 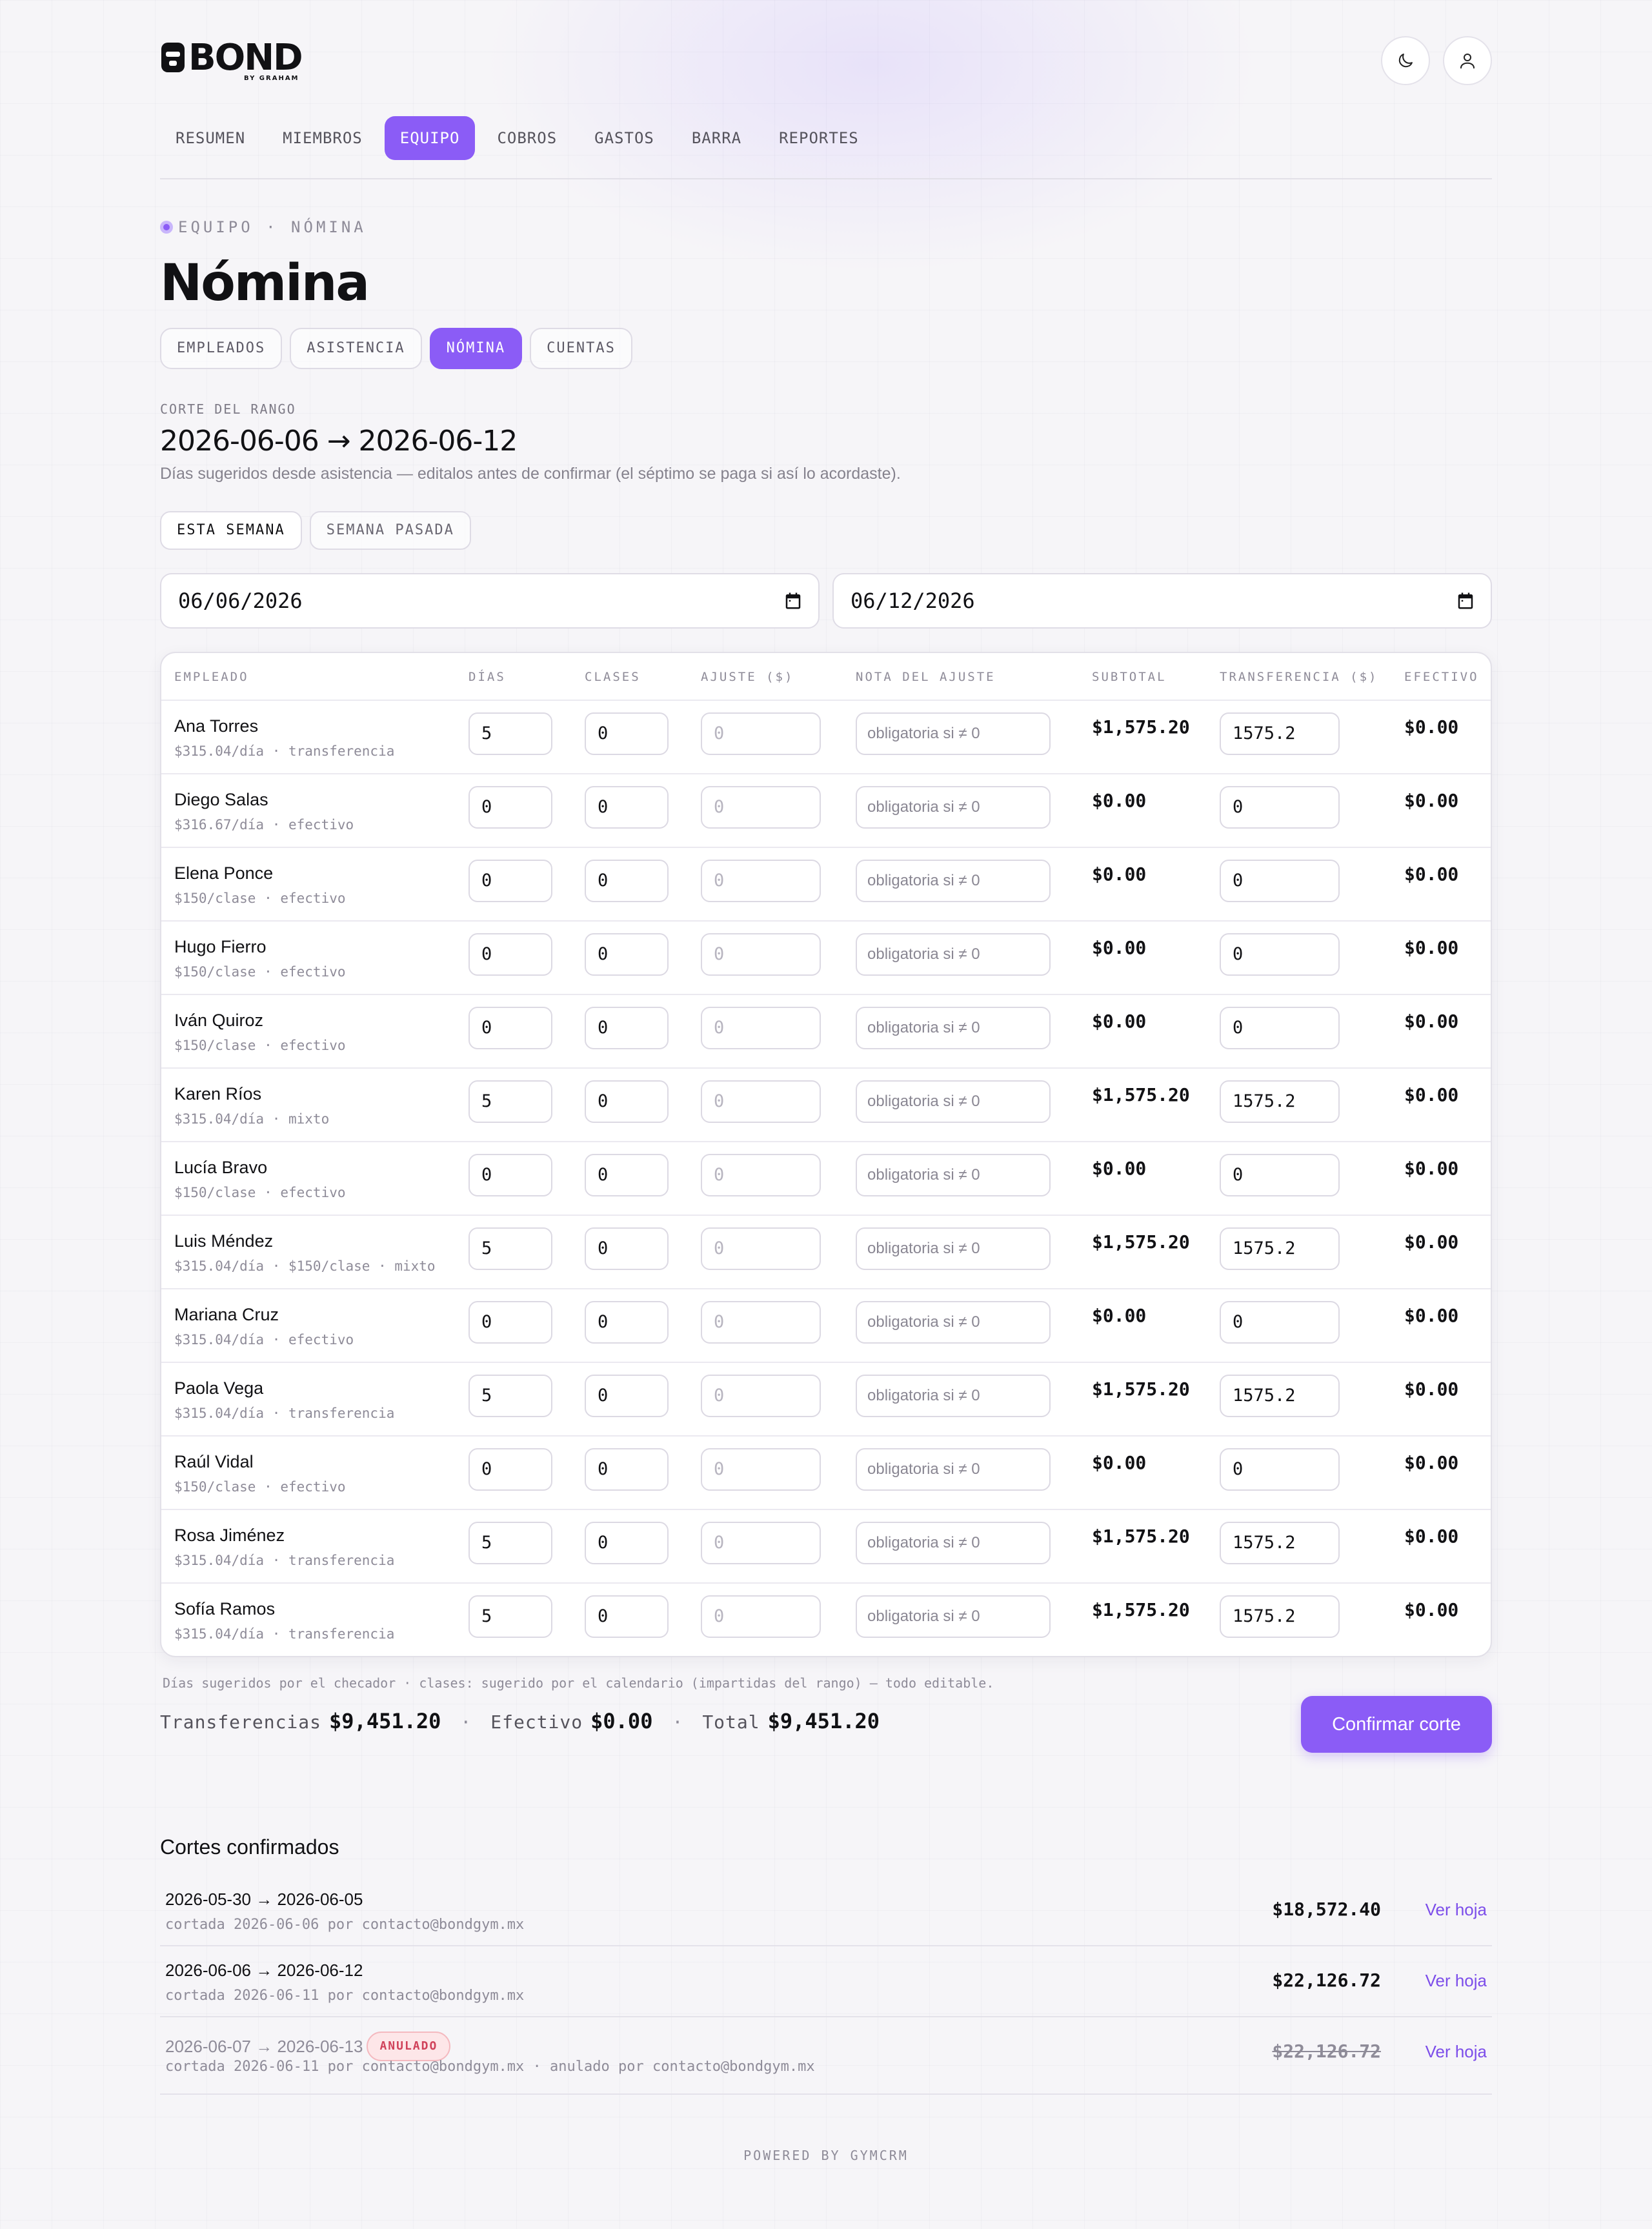 I want to click on nav-item-equipo: EQUIPO, so click(x=430, y=138).